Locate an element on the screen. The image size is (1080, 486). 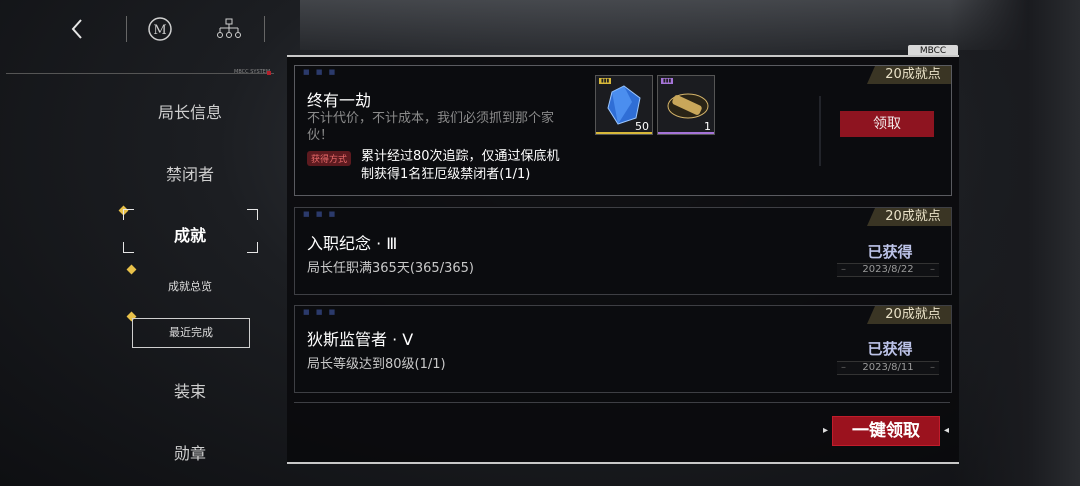
achievement-title: 终有一劫 is located at coordinates (339, 100).